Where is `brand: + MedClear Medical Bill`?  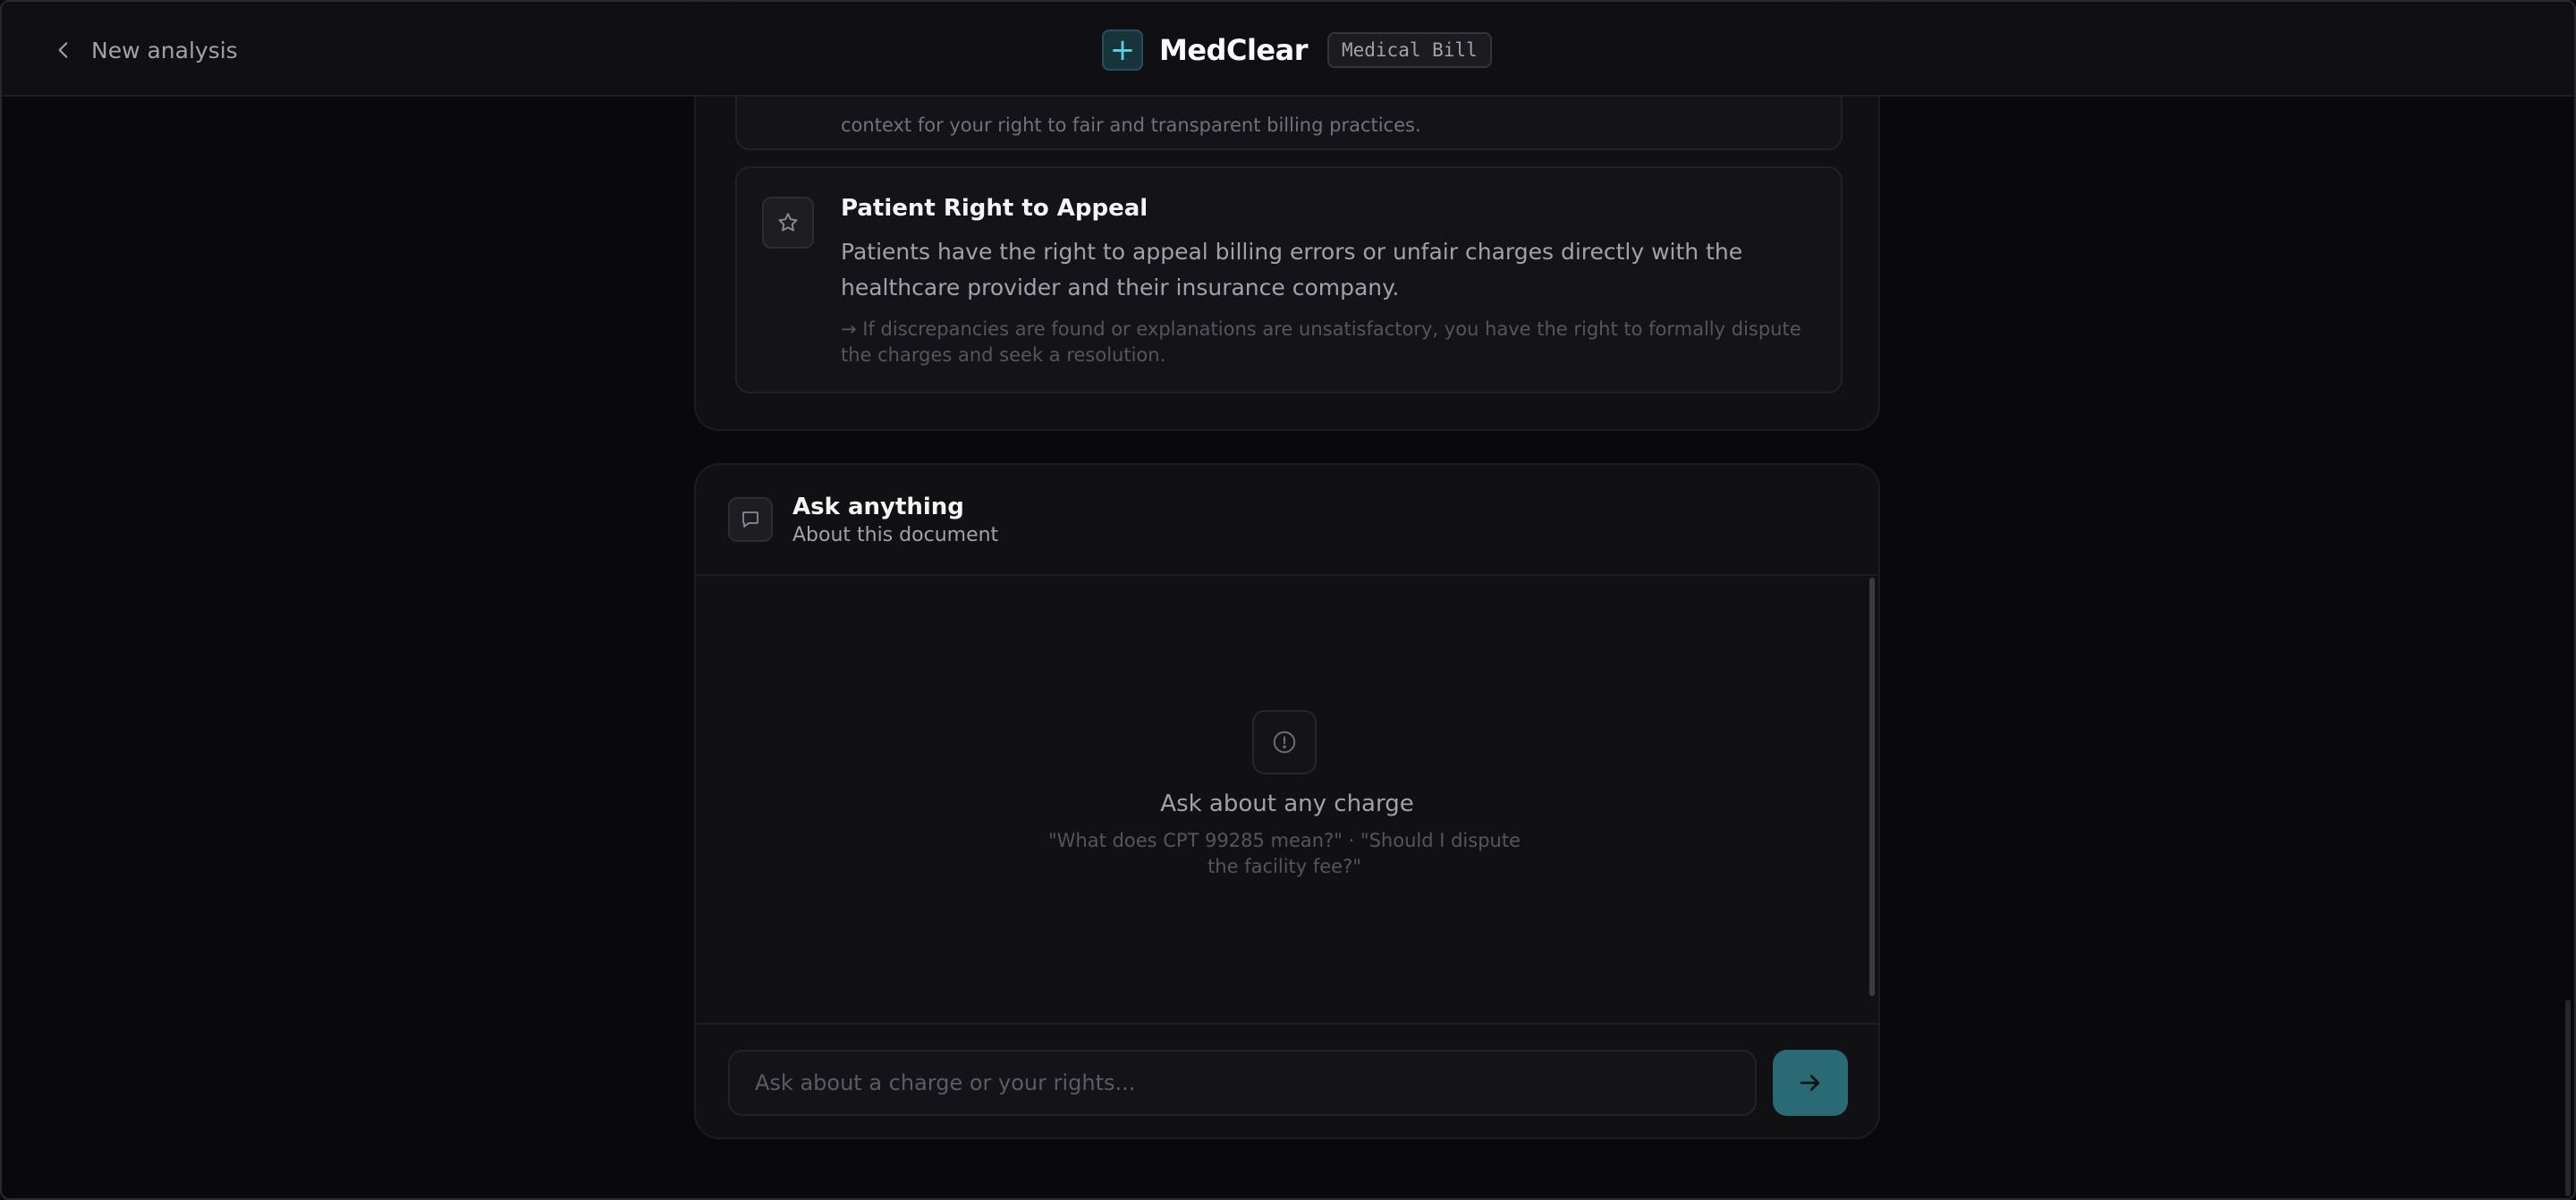
brand: + MedClear Medical Bill is located at coordinates (1297, 50).